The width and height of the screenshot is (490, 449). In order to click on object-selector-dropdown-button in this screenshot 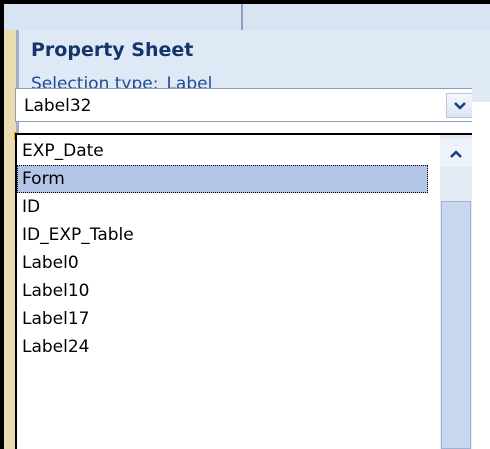, I will do `click(459, 105)`.